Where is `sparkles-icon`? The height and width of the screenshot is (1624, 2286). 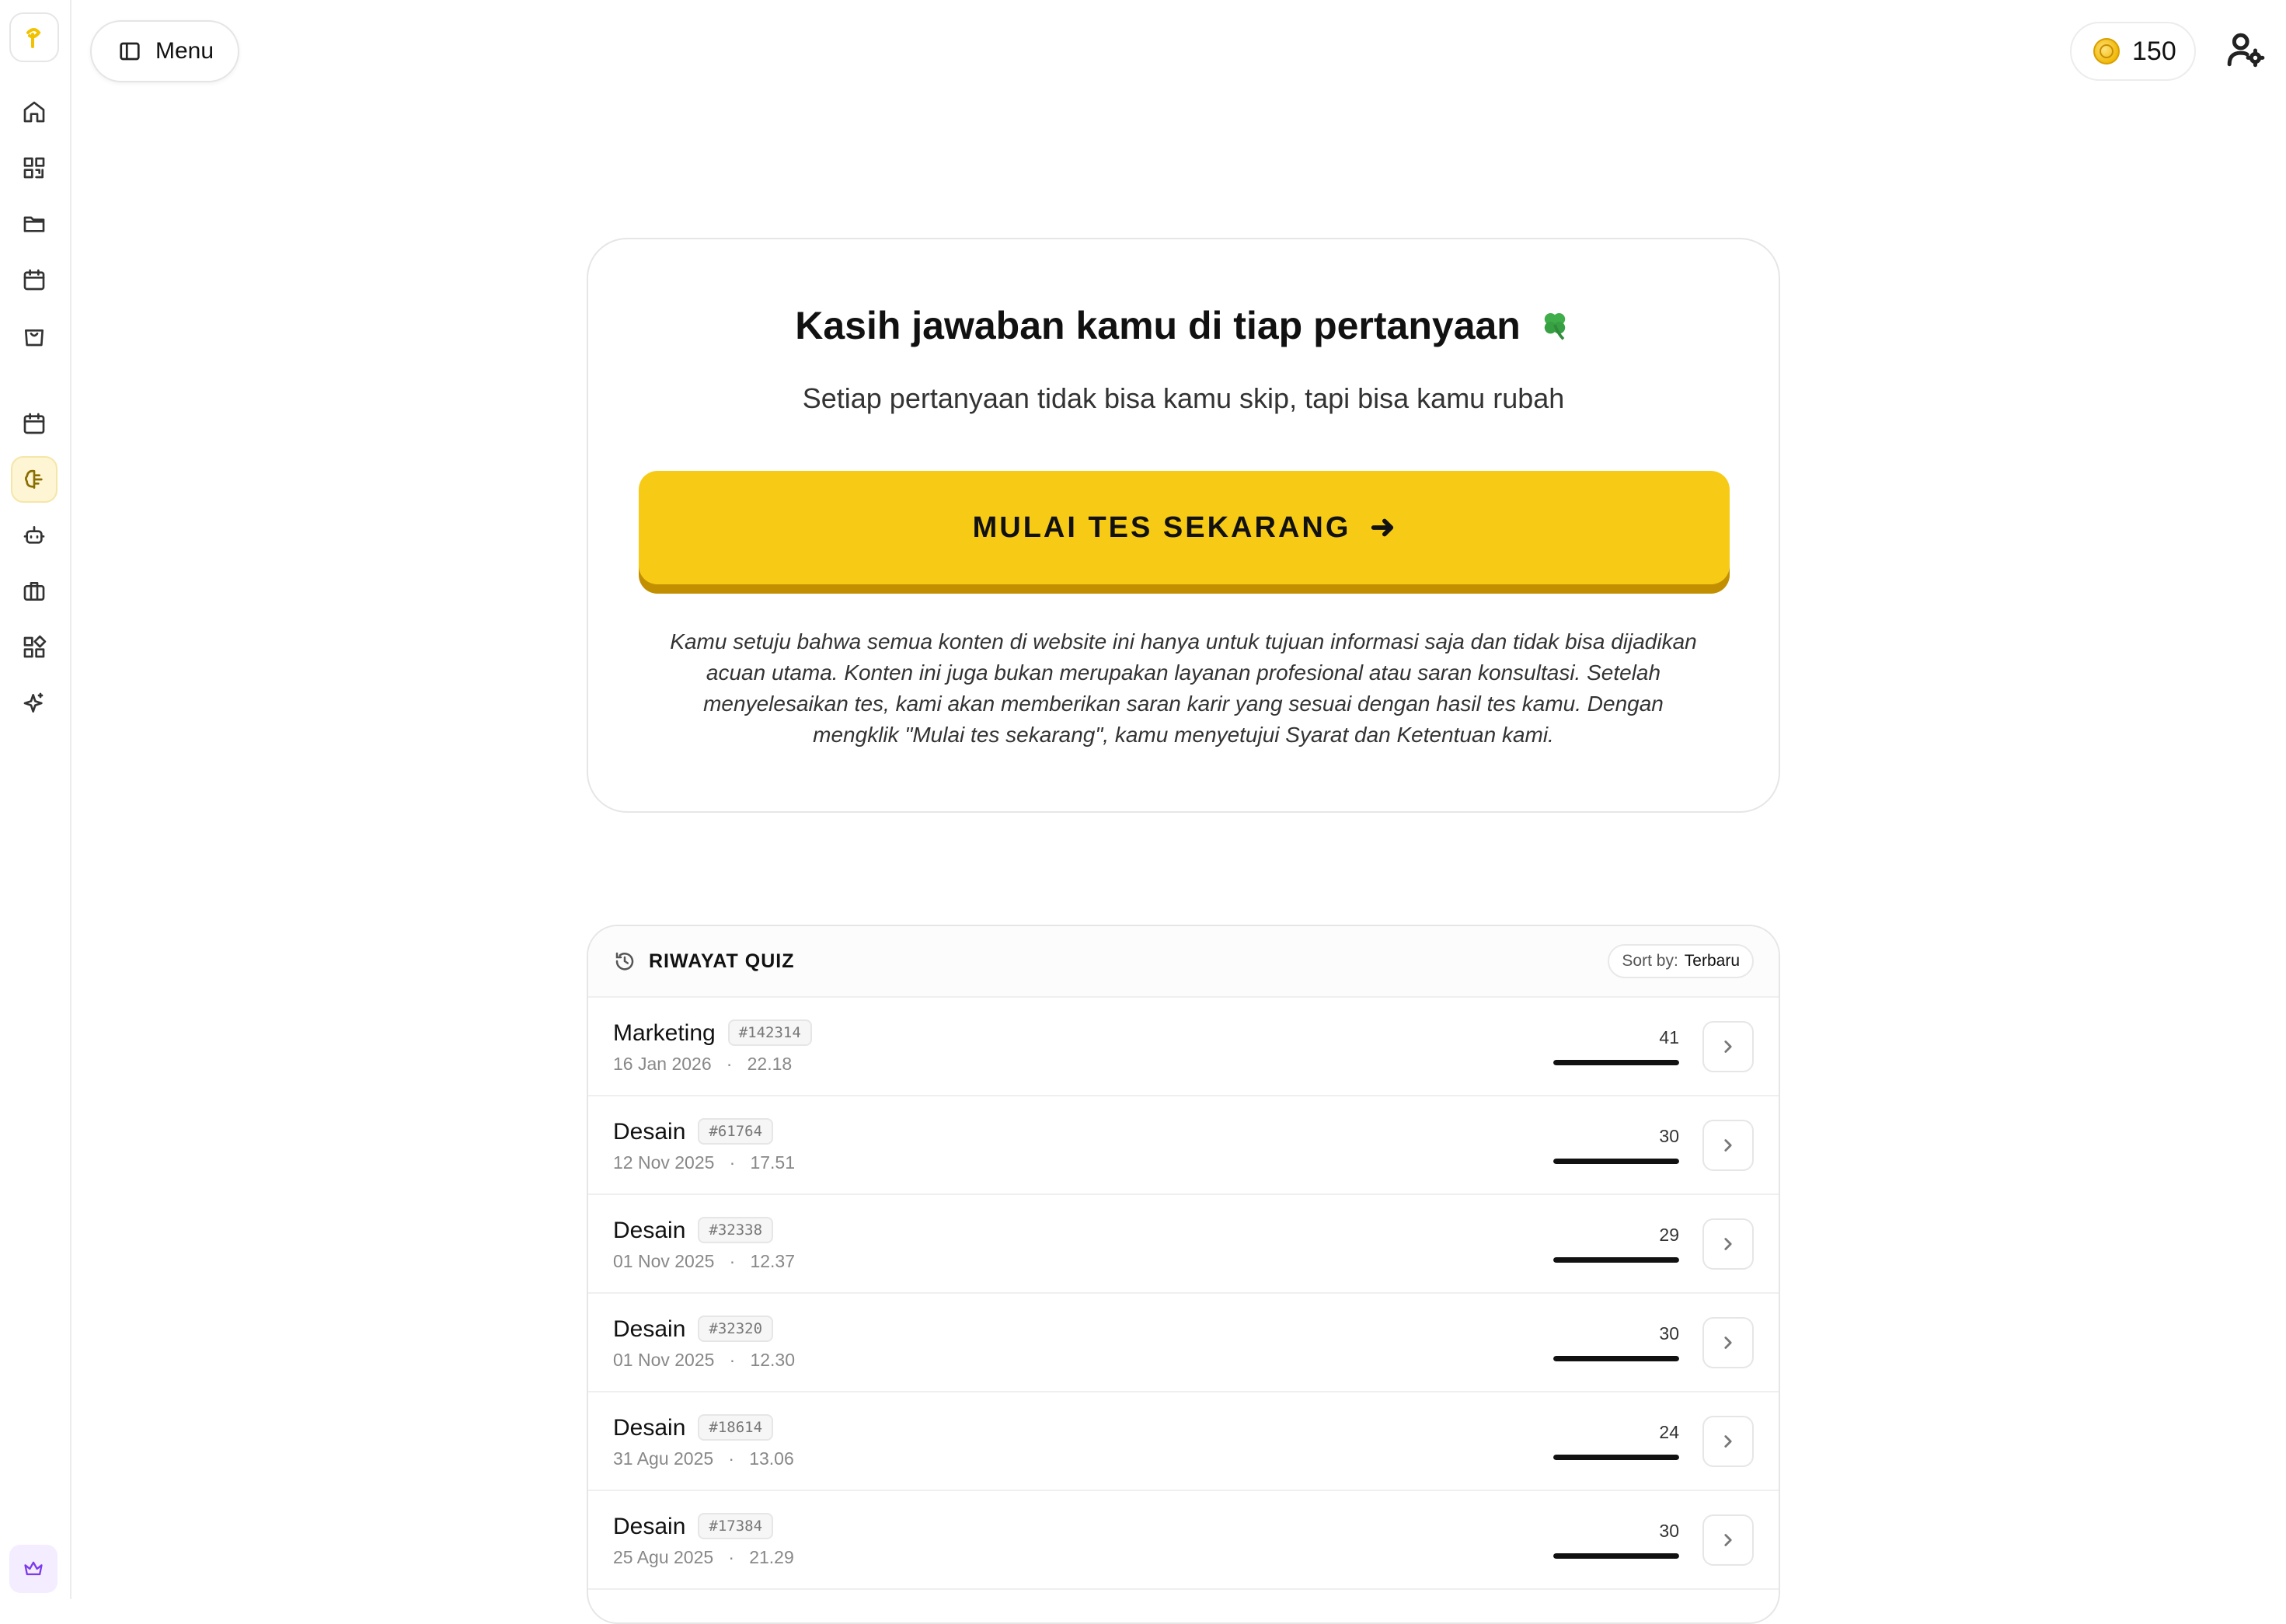 sparkles-icon is located at coordinates (33, 702).